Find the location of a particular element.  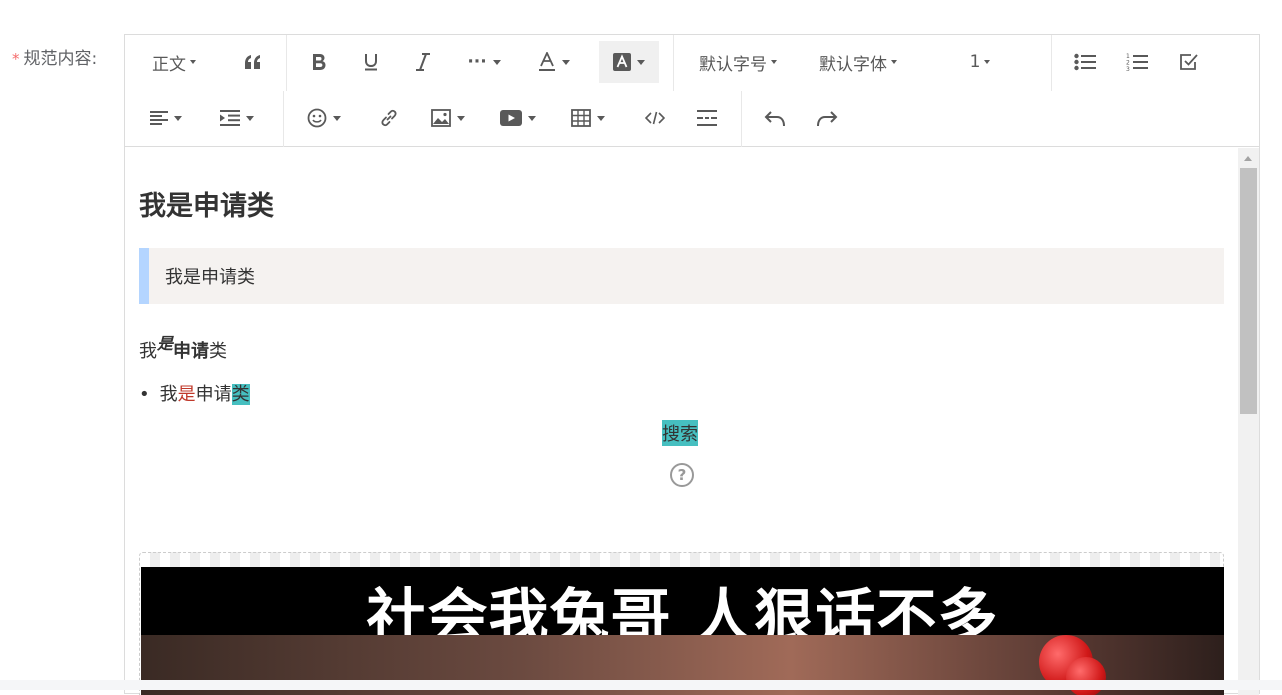

content-blockquote: 我是申请类 is located at coordinates (681, 276).